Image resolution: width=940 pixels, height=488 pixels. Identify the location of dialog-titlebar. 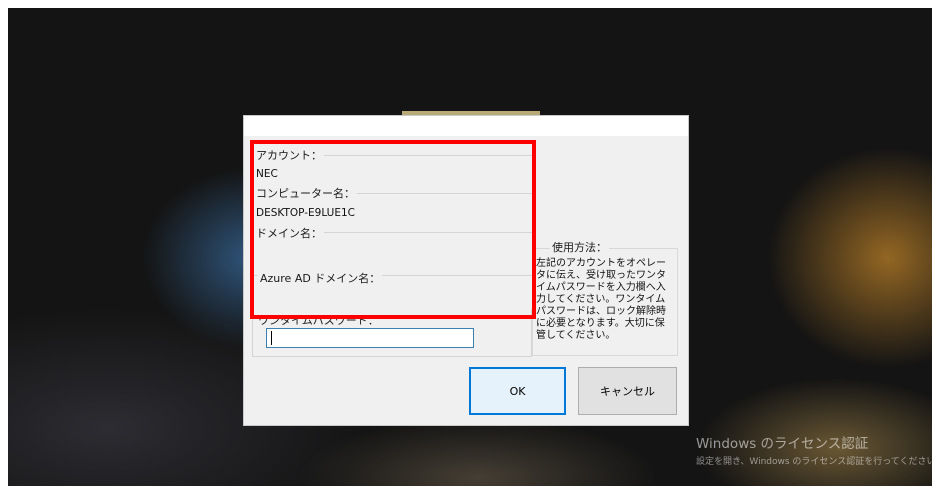
(466, 126).